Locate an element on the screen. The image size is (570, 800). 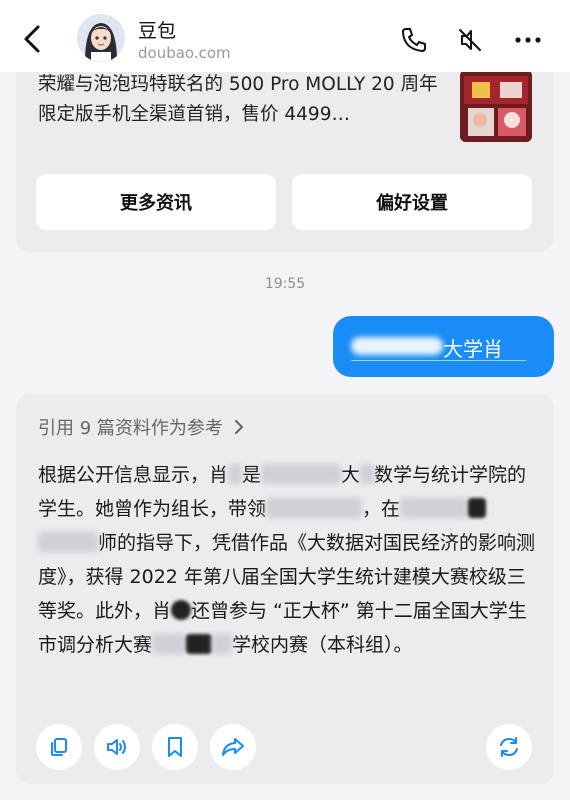
references-link: 引用 9 篇资料作为参考 is located at coordinates (141, 427).